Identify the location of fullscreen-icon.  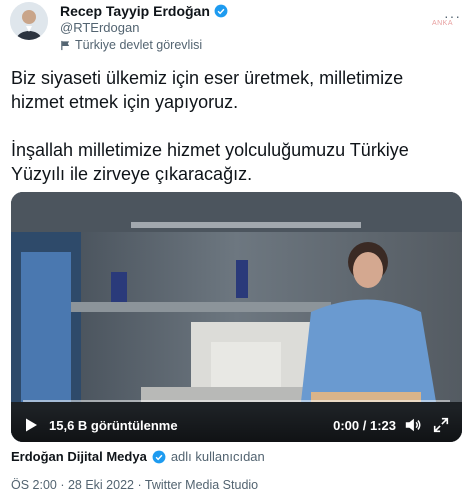
(441, 425).